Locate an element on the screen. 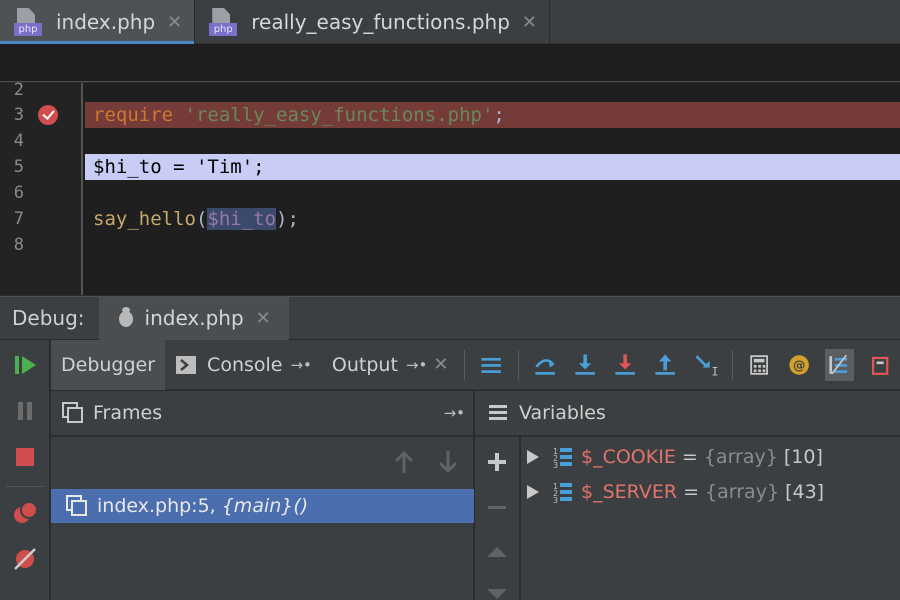 This screenshot has height=600, width=900. frames-list: index.php:5, {main}() is located at coordinates (262, 518).